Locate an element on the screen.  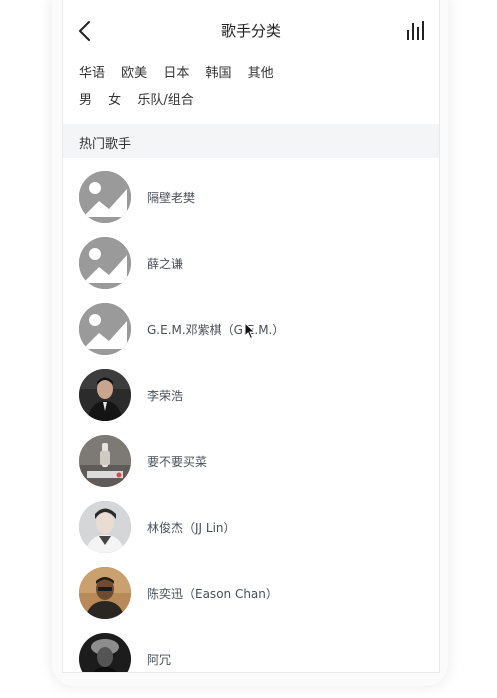
section-title: 热门歌手 is located at coordinates (105, 144).